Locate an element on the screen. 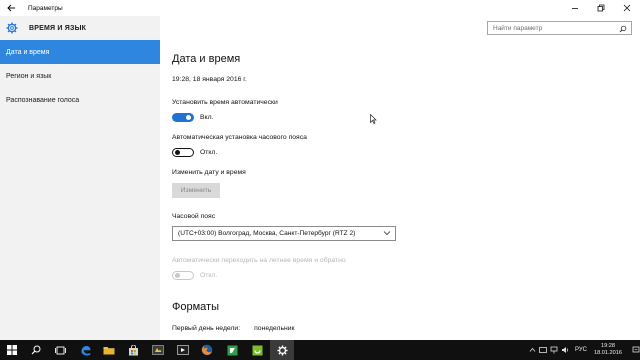 Image resolution: width=640 pixels, height=360 pixels. back-button is located at coordinates (11, 8).